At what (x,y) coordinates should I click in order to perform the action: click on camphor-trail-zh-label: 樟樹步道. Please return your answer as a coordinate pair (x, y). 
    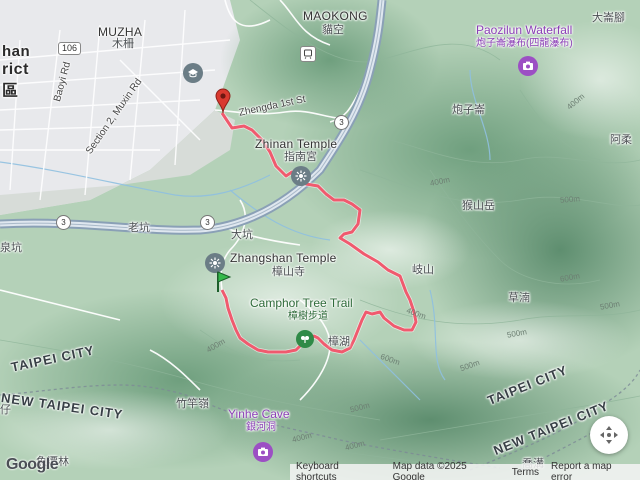
    Looking at the image, I should click on (308, 316).